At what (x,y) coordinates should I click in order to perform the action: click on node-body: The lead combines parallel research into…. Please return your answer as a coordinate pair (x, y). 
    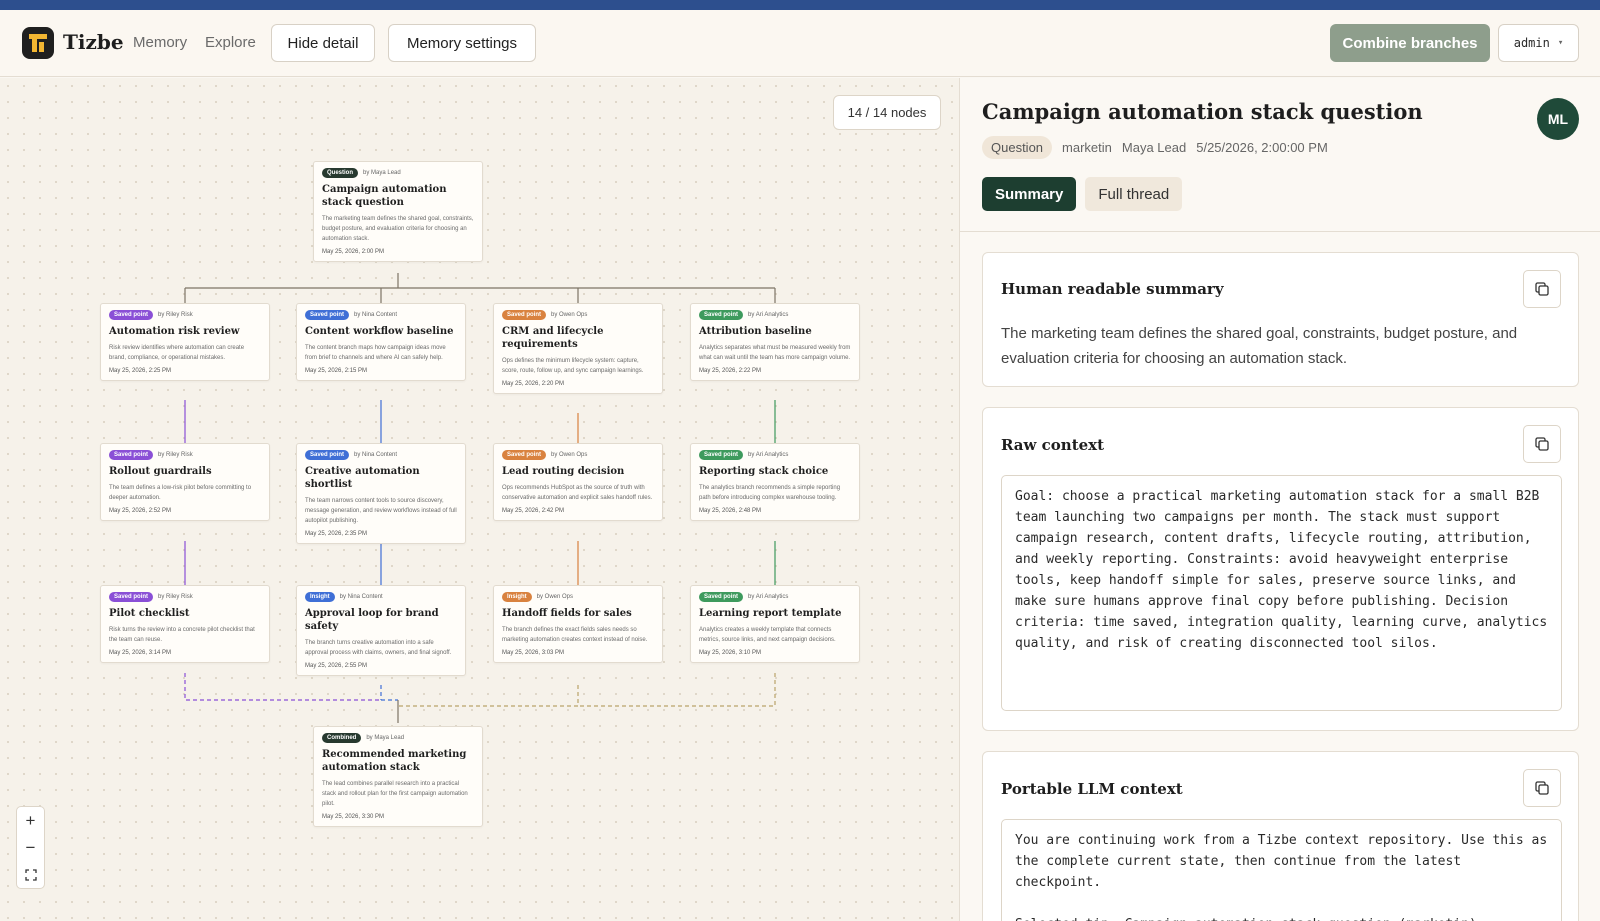
    Looking at the image, I should click on (395, 794).